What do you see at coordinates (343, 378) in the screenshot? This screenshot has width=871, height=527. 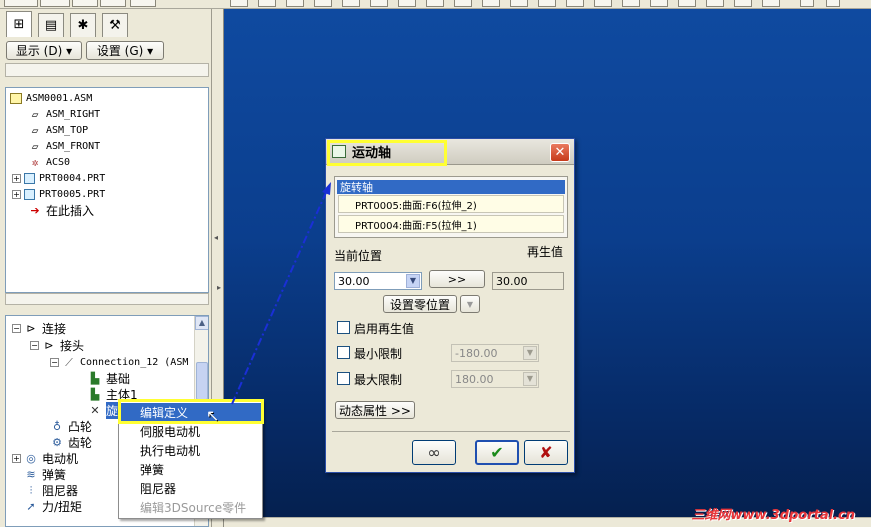 I see `max-limit-checkbox` at bounding box center [343, 378].